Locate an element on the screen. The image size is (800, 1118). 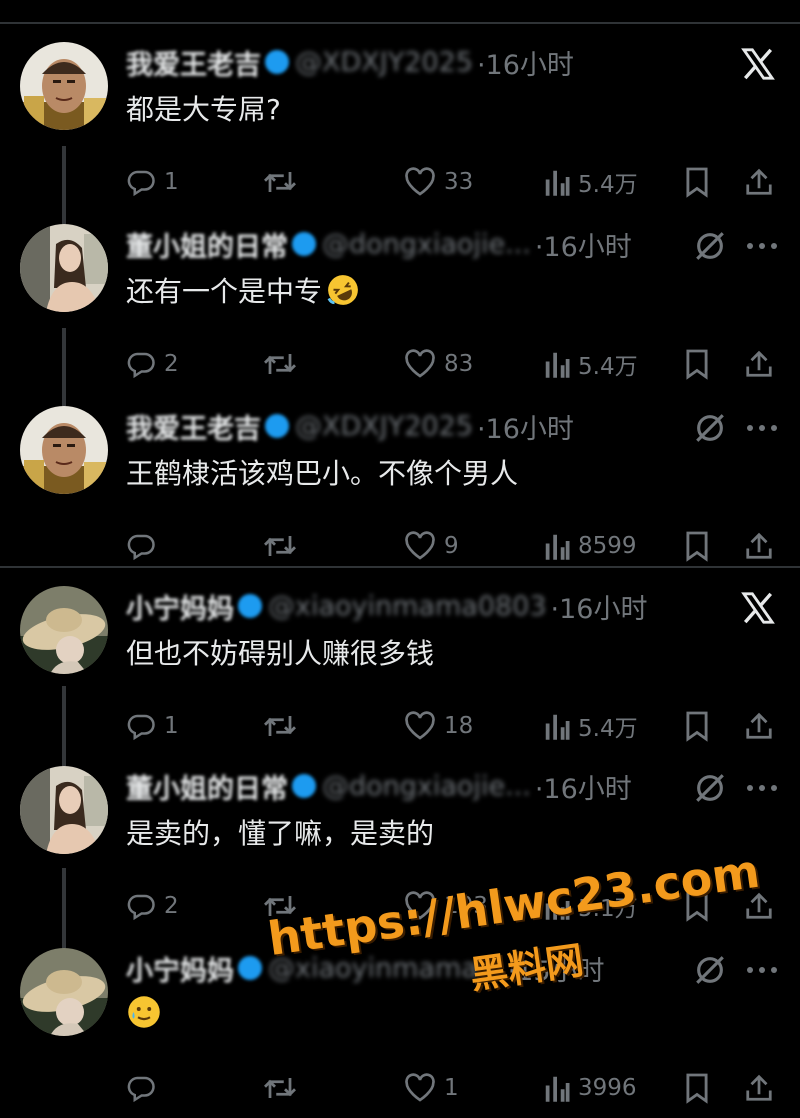
reply-count: 2 is located at coordinates (171, 364).